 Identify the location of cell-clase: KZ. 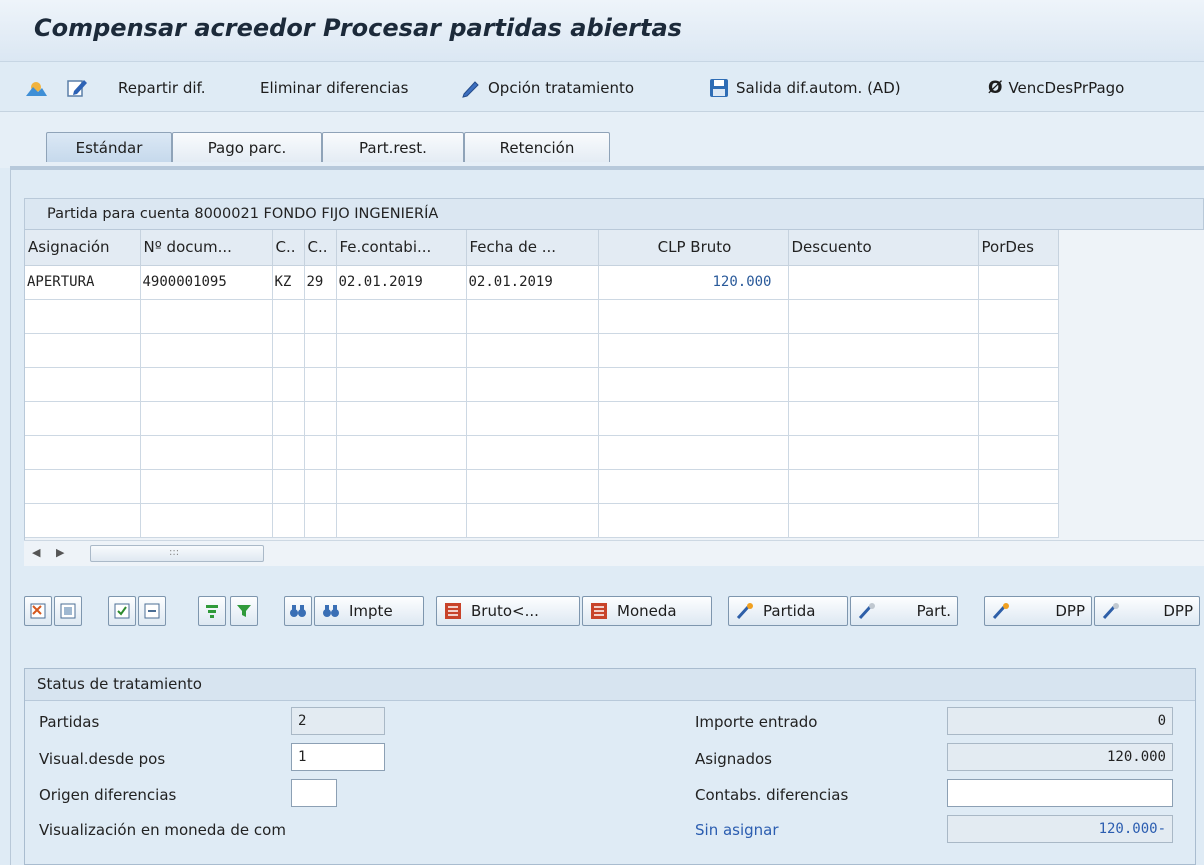
(288, 282).